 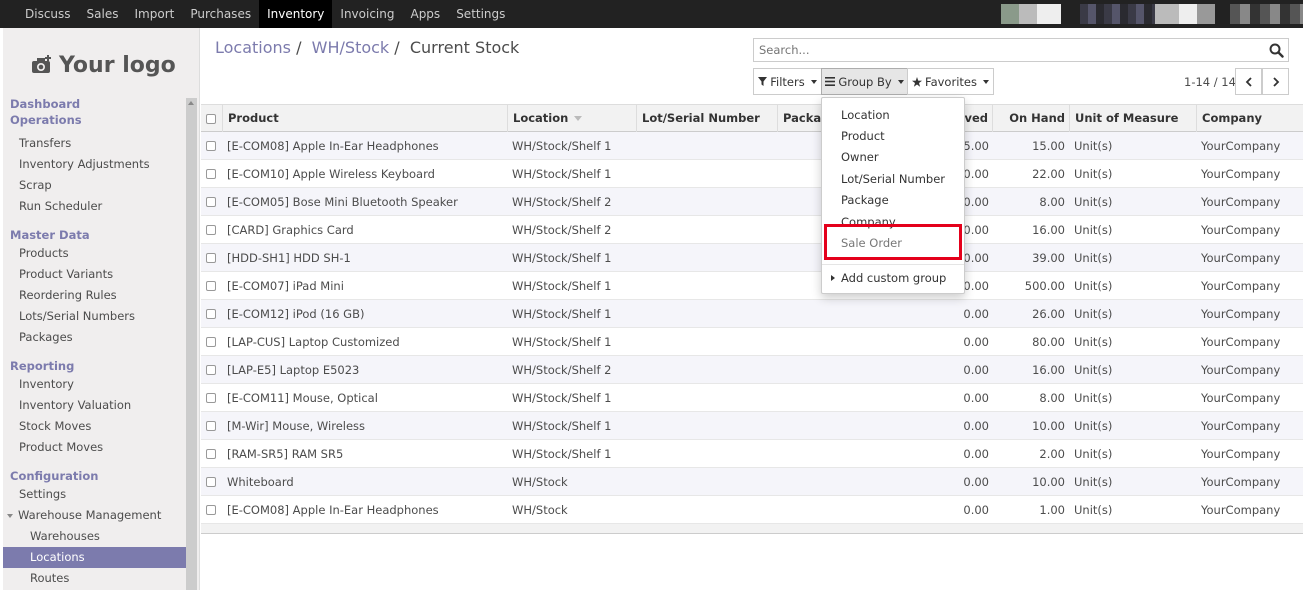 I want to click on sidebar-item-settings: Settings, so click(x=95, y=494).